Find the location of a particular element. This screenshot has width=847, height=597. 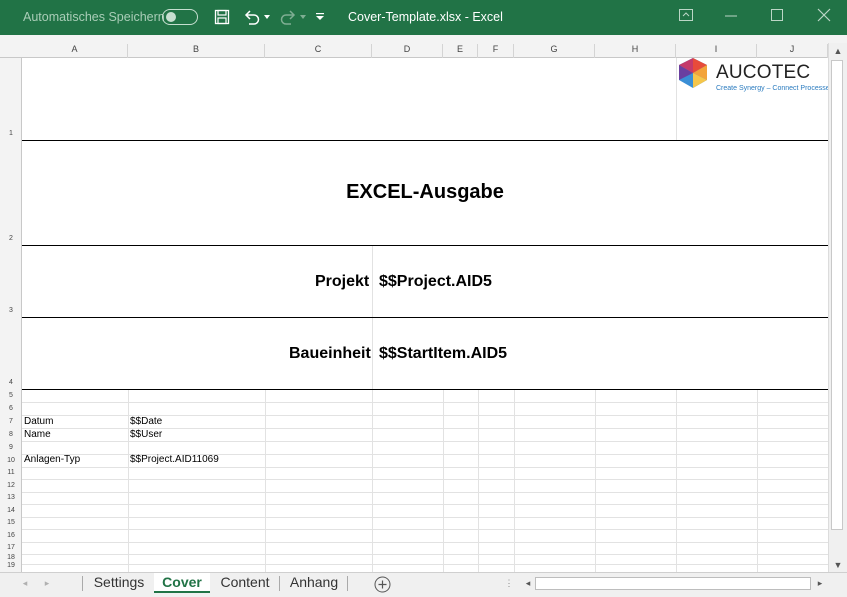

new-sheet-icon is located at coordinates (382, 586).